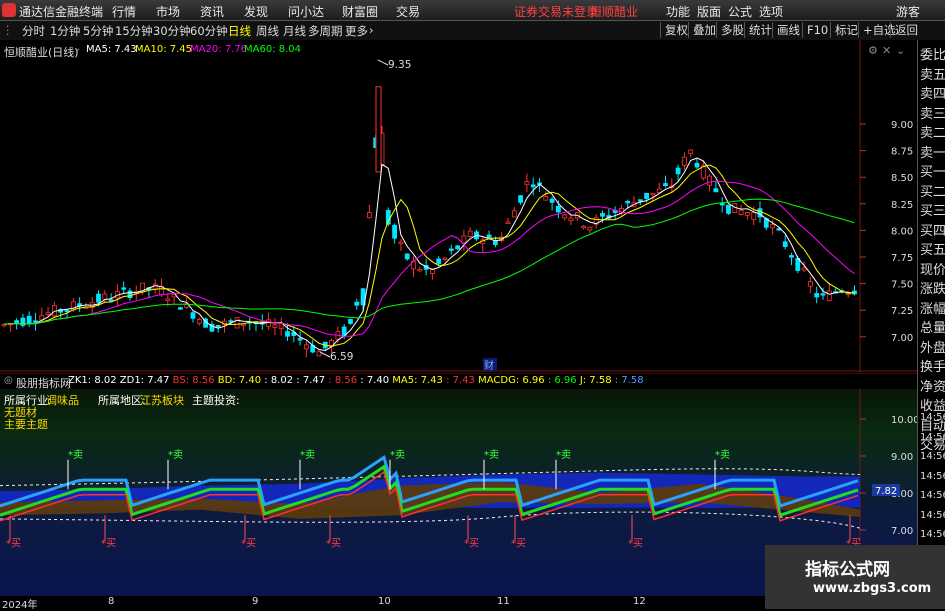 The image size is (945, 611). What do you see at coordinates (212, 11) in the screenshot?
I see `menu-news: 资讯` at bounding box center [212, 11].